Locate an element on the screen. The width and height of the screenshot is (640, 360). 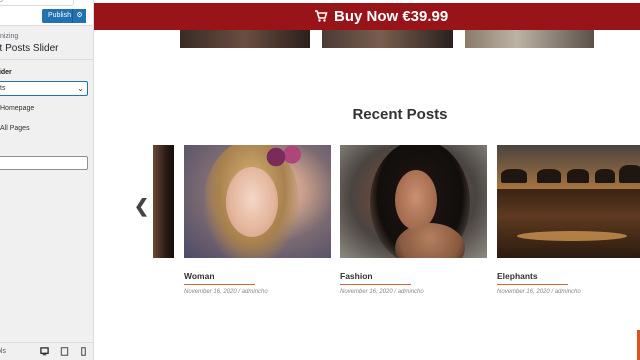
post-title-link: Elephants is located at coordinates (517, 276).